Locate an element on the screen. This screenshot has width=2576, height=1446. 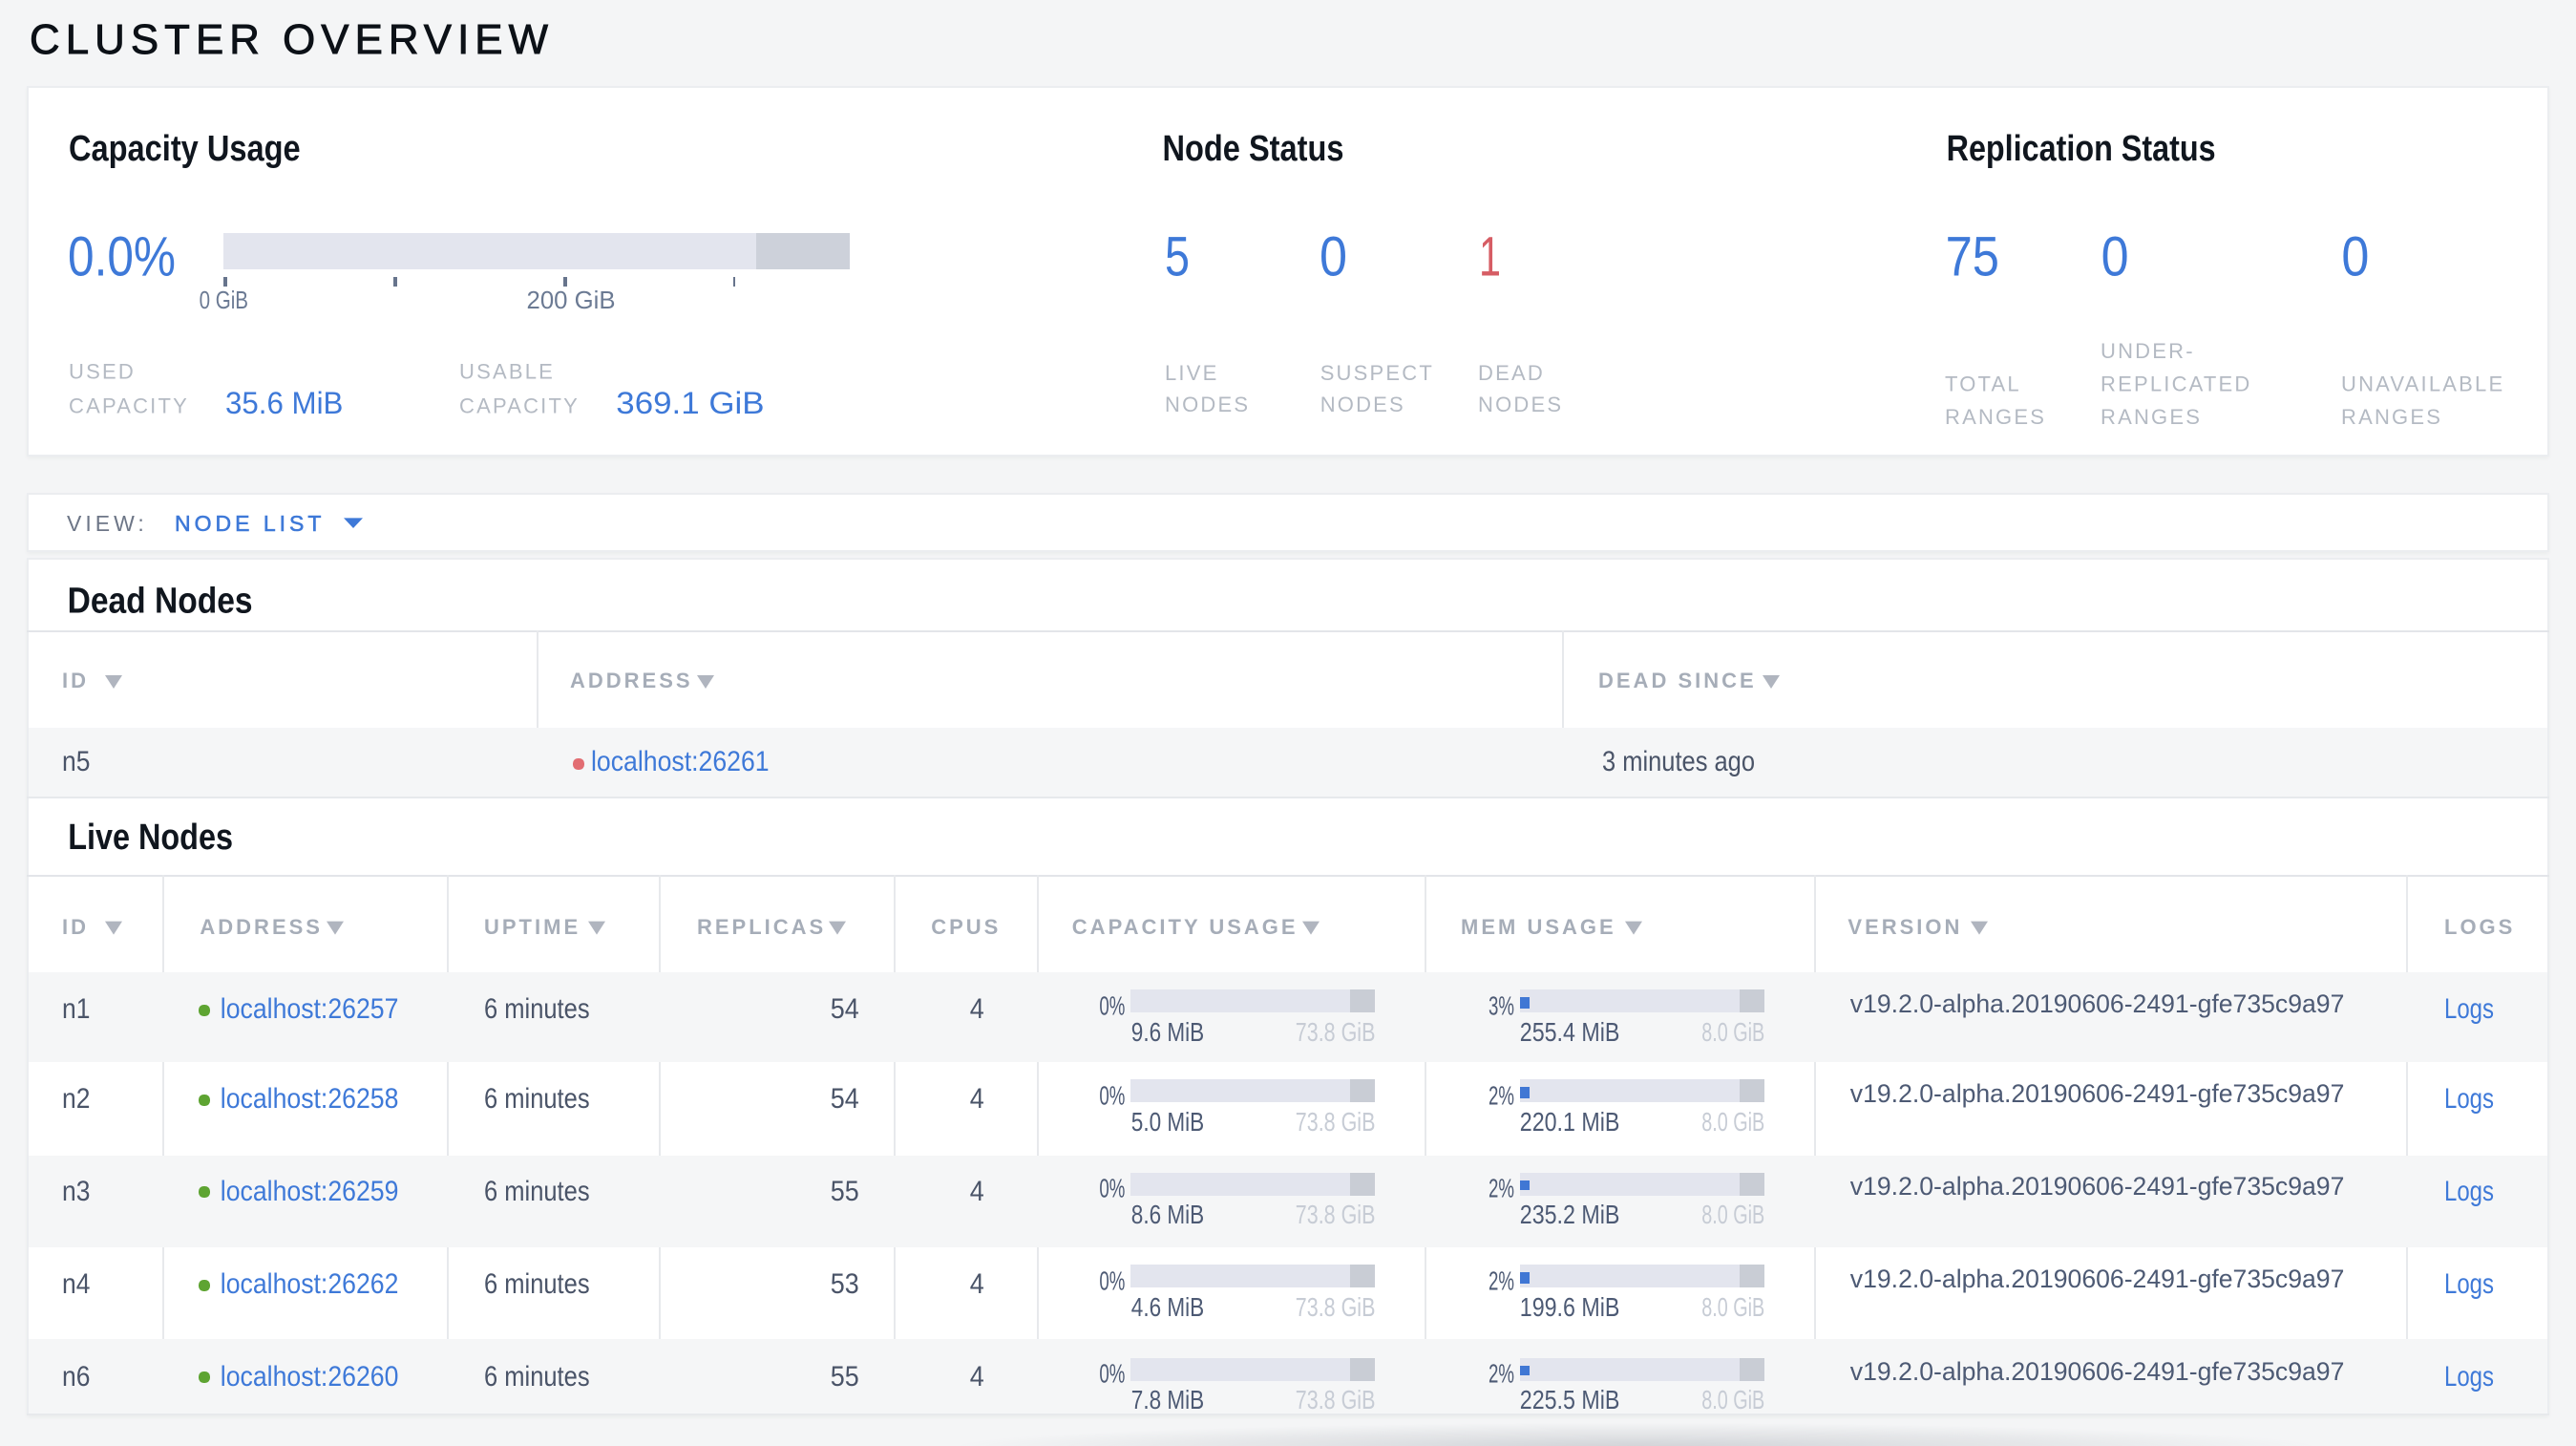
svg-text: 369.1 GiB is located at coordinates (690, 403).